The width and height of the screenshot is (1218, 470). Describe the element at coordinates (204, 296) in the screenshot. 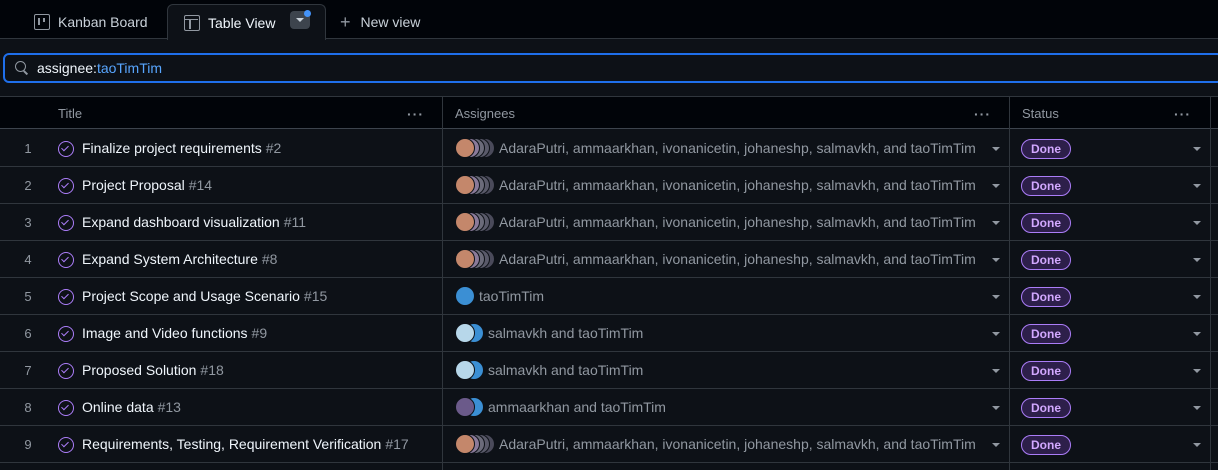

I see `issue-title-link: Project Scope and Usage Scenario #15` at that location.